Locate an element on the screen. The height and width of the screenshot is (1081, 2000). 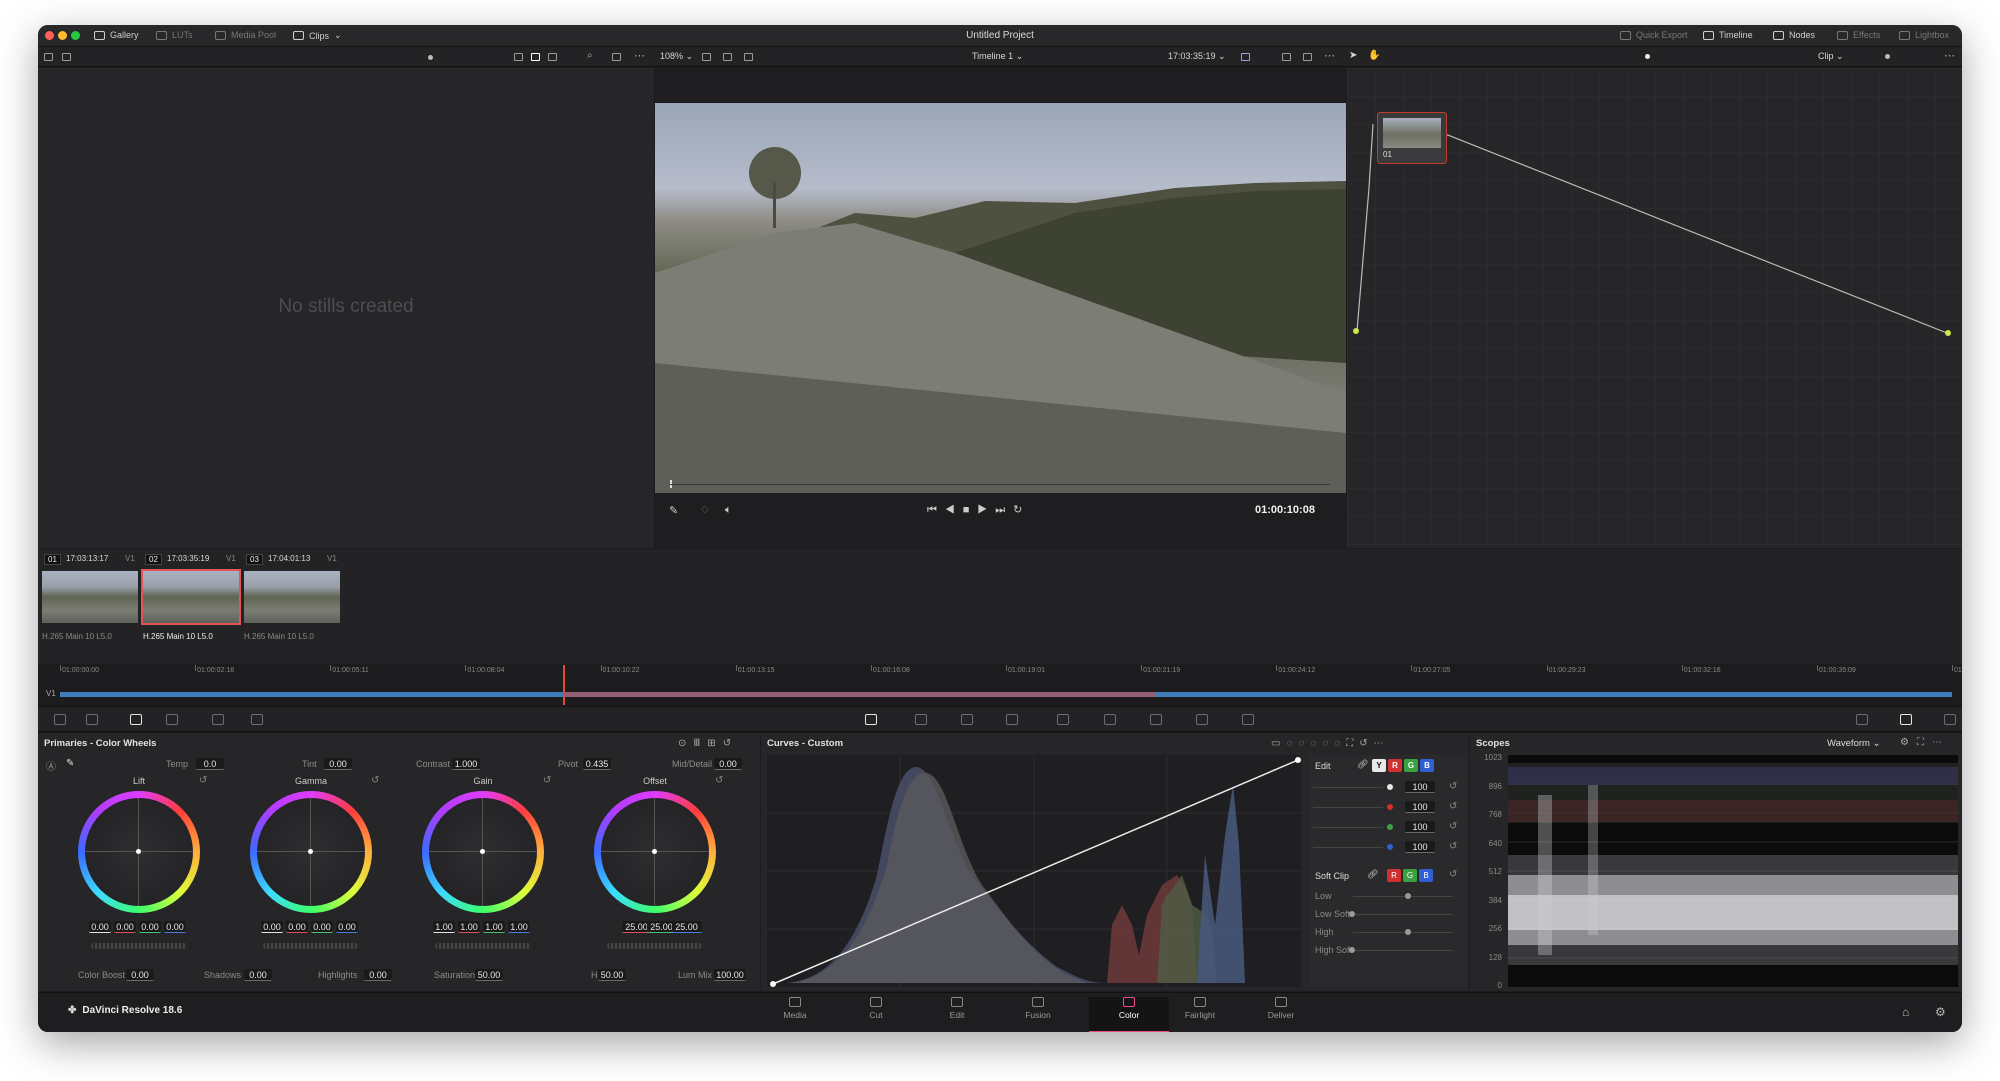
node-more-icon: ⋯ is located at coordinates (1949, 55).